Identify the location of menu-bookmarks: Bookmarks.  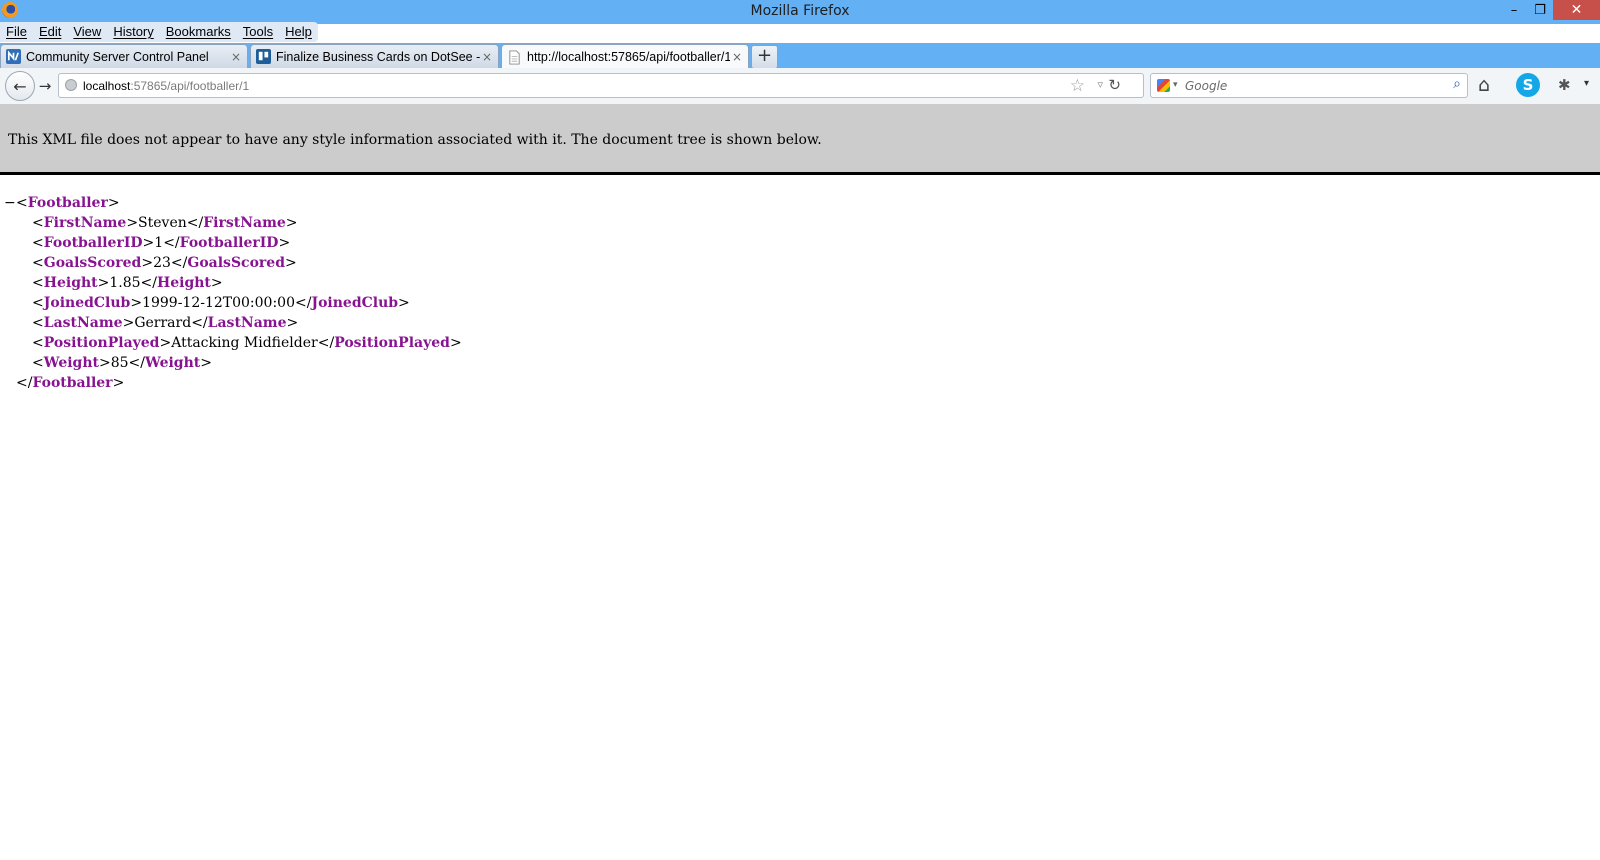
(198, 32).